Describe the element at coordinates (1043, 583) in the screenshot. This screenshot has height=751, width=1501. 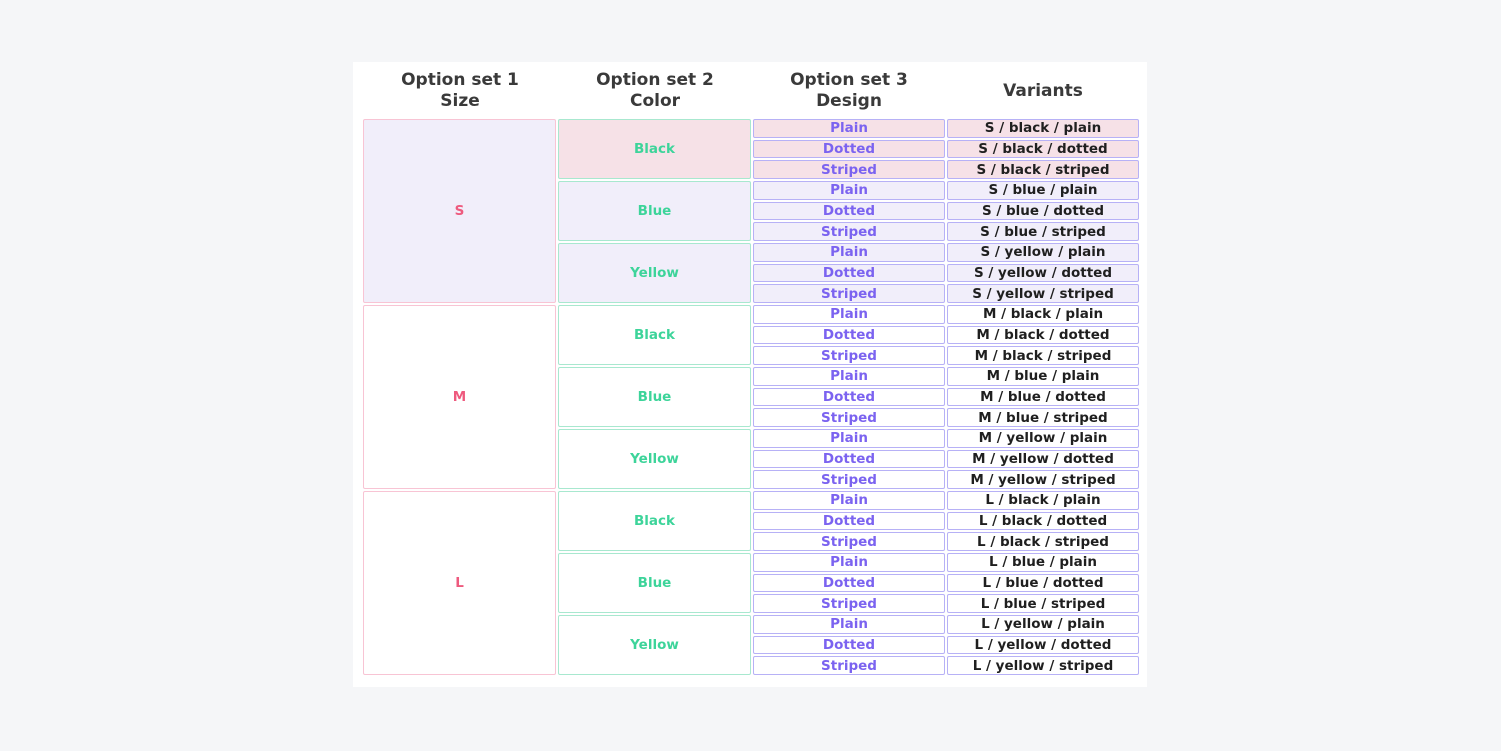
I see `variant-cell-label: L / blue / dotted` at that location.